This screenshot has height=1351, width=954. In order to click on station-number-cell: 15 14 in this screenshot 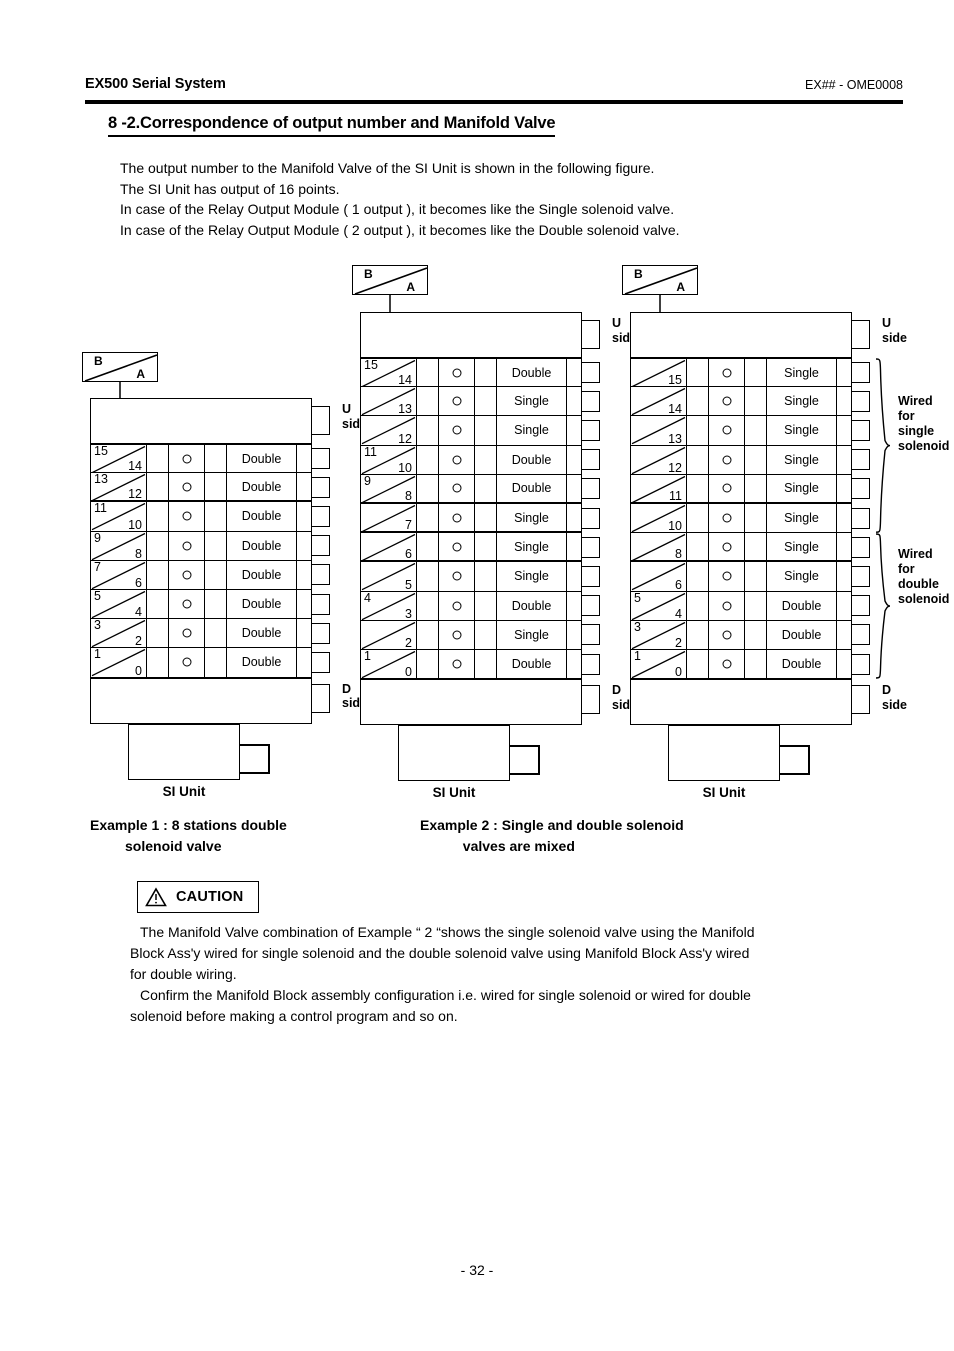, I will do `click(119, 459)`.